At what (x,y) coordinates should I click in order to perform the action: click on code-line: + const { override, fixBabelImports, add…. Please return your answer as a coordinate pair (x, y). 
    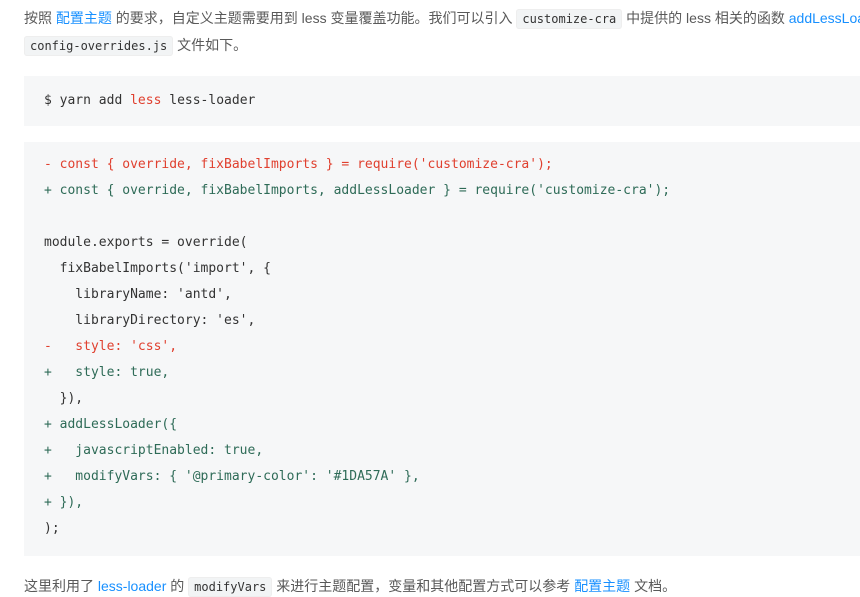
    Looking at the image, I should click on (357, 190).